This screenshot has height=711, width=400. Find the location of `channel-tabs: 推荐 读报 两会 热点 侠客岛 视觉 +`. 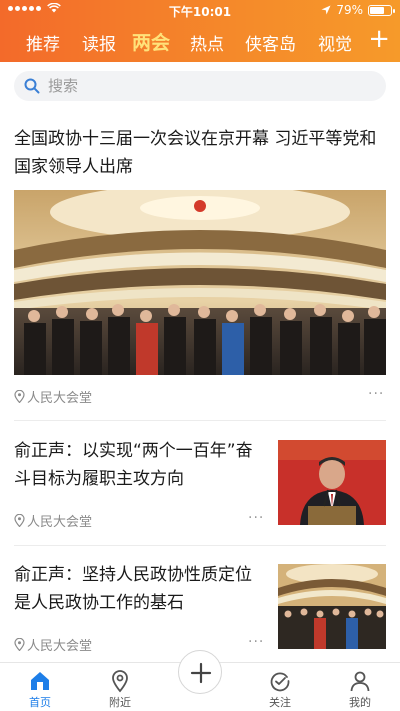

channel-tabs: 推荐 读报 两会 热点 侠客岛 视觉 + is located at coordinates (200, 42).